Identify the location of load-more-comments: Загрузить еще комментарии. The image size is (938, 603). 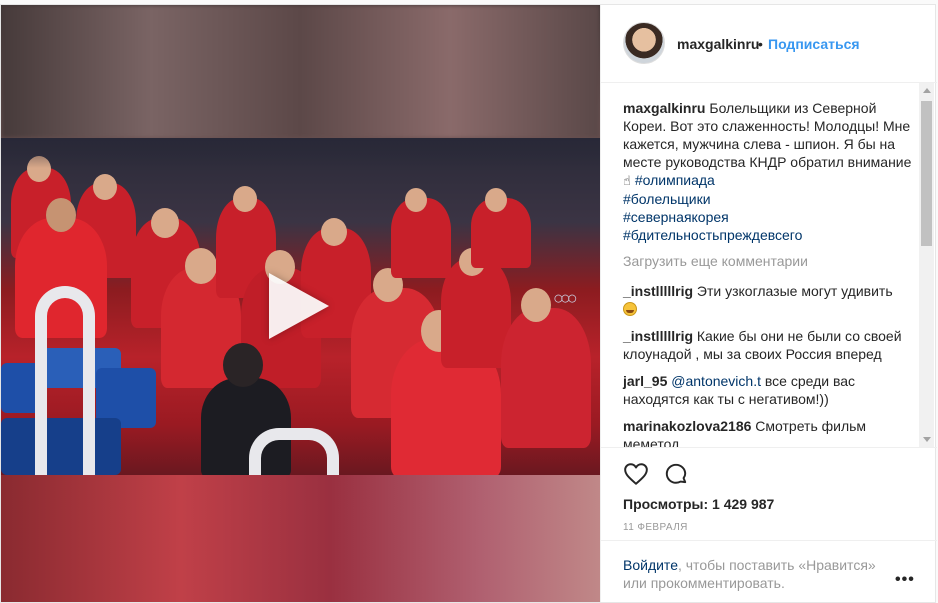
(768, 261).